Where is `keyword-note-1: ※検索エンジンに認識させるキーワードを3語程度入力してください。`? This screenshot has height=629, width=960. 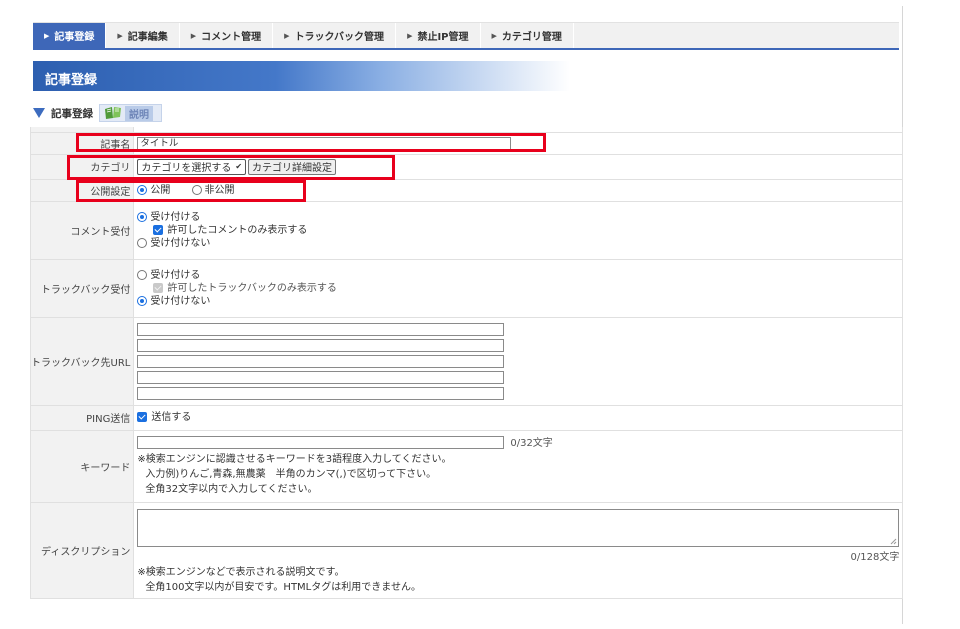 keyword-note-1: ※検索エンジンに認識させるキーワードを3語程度入力してください。 is located at coordinates (294, 459).